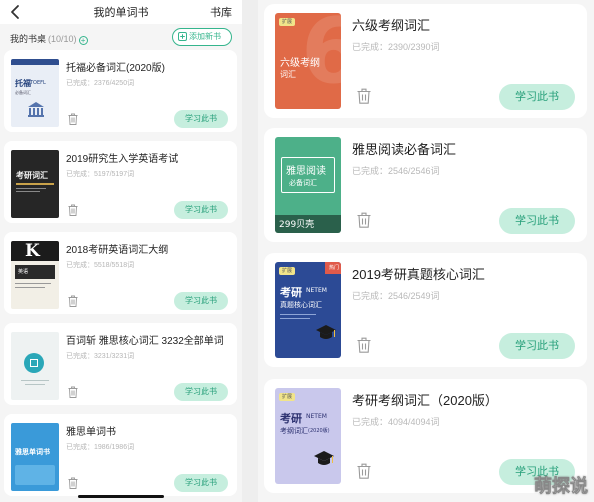 This screenshot has height=502, width=594. I want to click on cover-note: 必备词汇, so click(23, 92).